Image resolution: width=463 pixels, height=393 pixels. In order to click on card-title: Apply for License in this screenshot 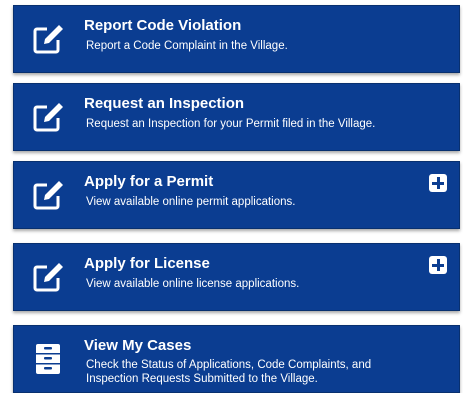, I will do `click(147, 263)`.